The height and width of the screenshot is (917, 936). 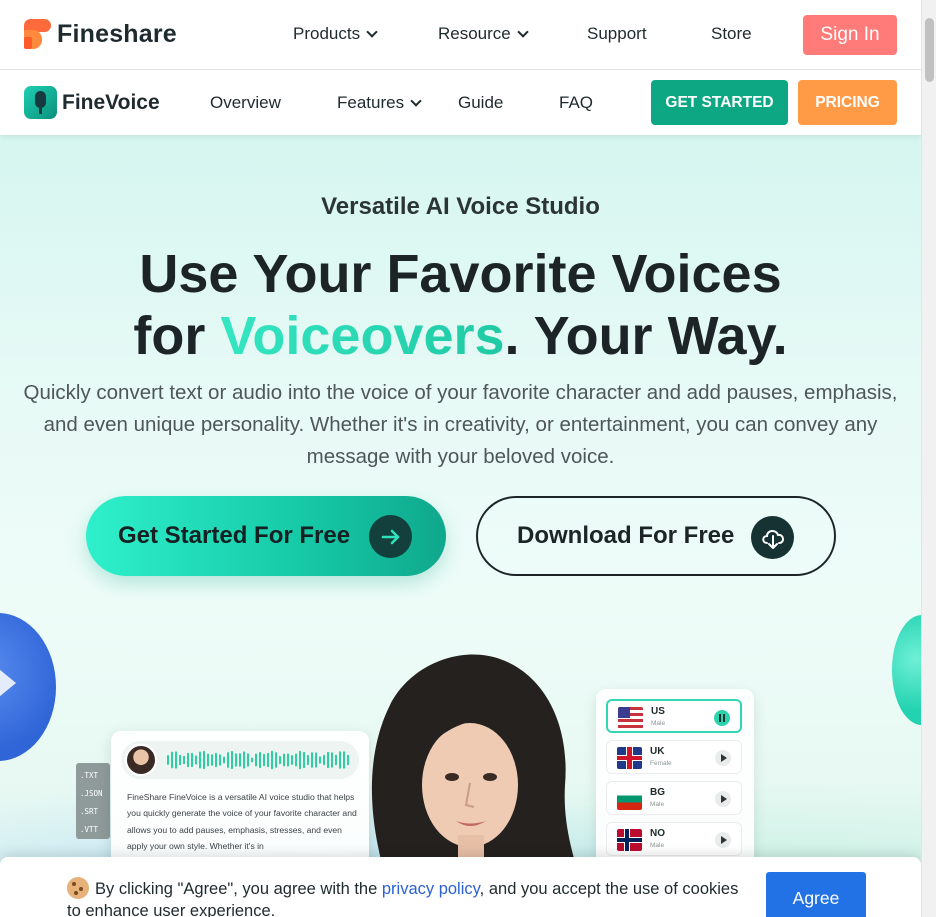 I want to click on orb-decoration, so click(x=906, y=670).